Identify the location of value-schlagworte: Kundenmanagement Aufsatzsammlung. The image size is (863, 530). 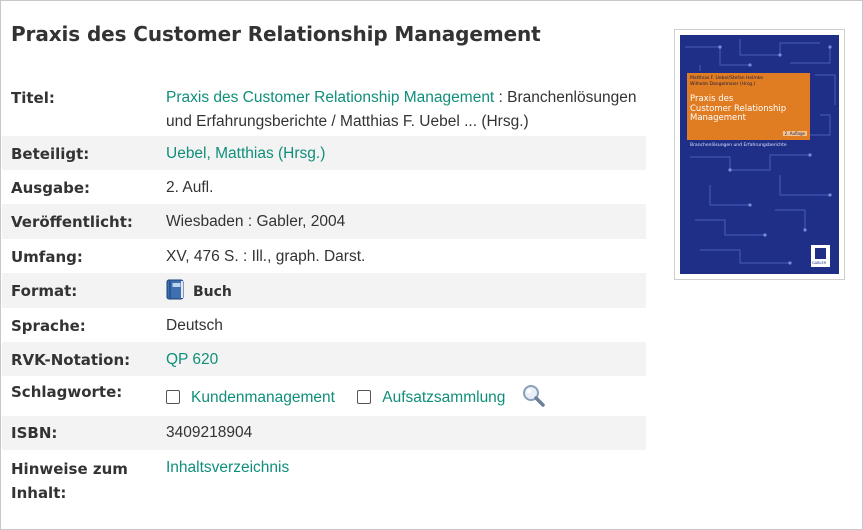
(401, 396).